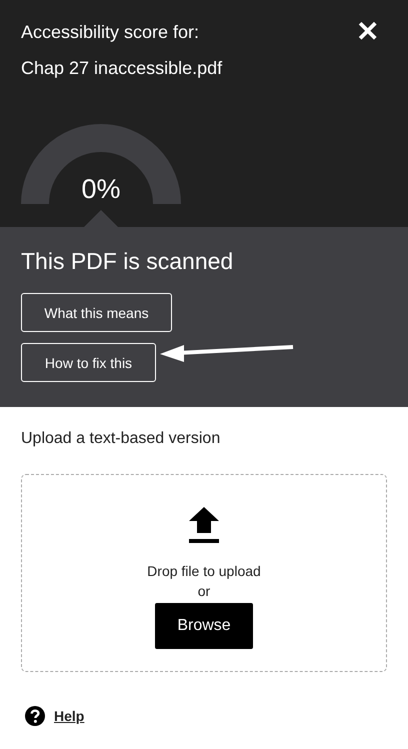 This screenshot has height=749, width=408. Describe the element at coordinates (121, 68) in the screenshot. I see `file-name: Chap 27 inaccessible.pdf` at that location.